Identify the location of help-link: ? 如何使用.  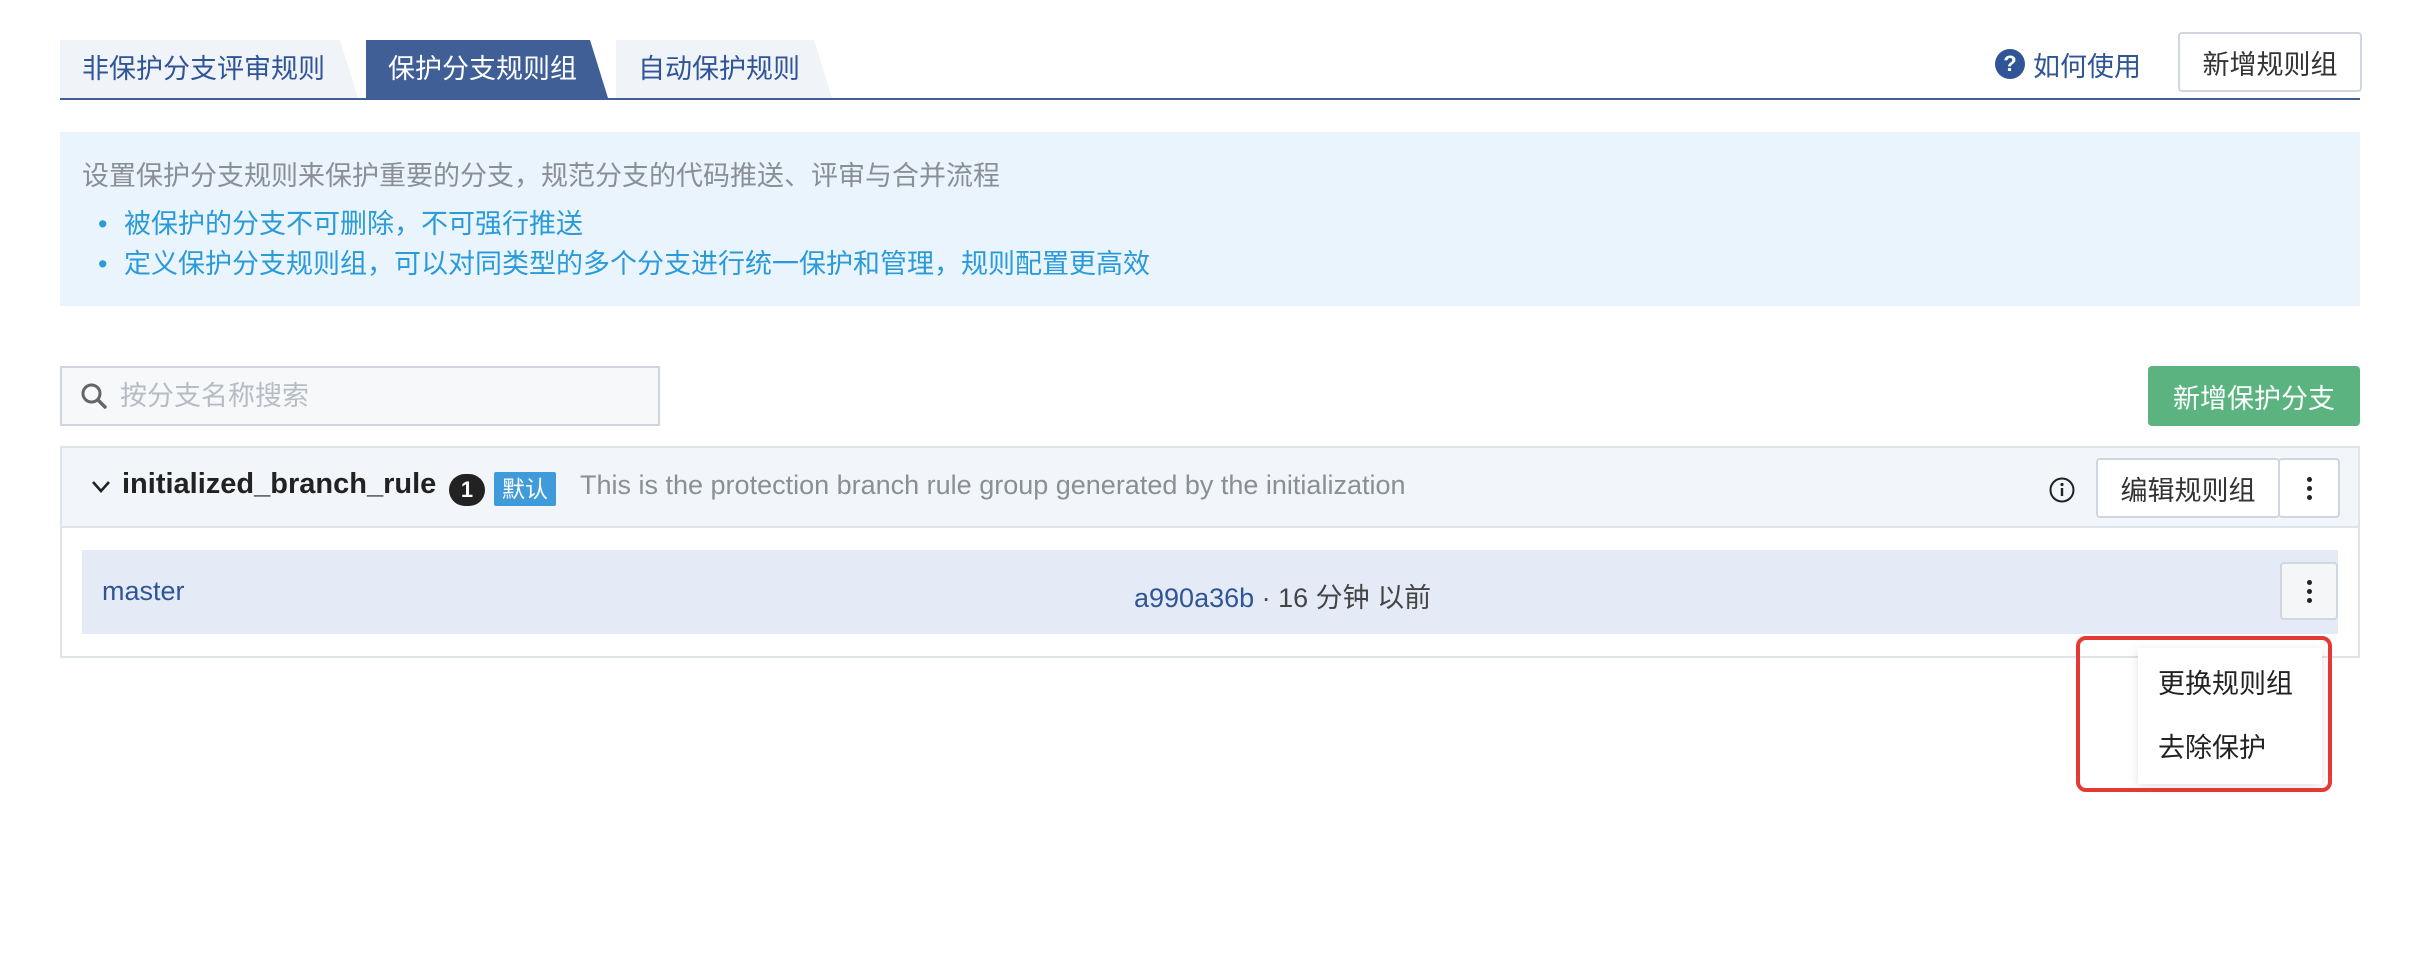
(2068, 64).